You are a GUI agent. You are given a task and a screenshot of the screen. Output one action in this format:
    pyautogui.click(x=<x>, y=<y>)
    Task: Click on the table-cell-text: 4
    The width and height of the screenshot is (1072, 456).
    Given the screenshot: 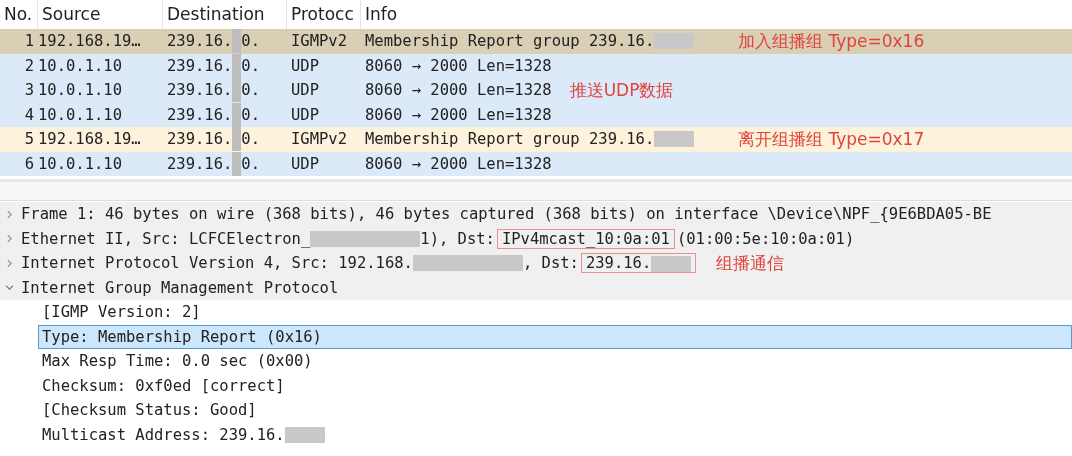 What is the action you would take?
    pyautogui.click(x=29, y=114)
    